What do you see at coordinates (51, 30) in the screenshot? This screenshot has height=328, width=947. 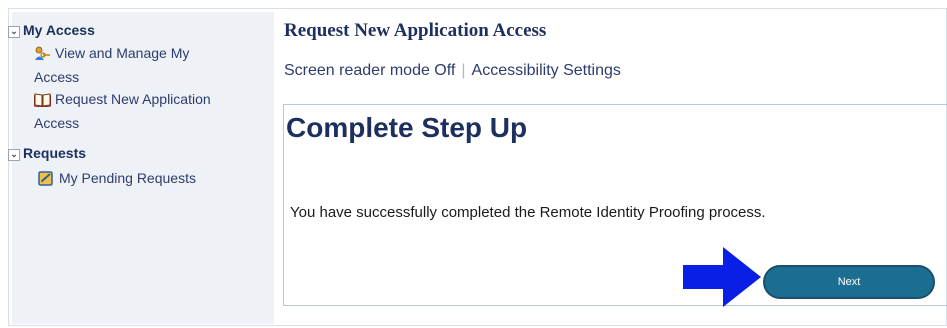 I see `section-header-my-access: ⌄ My Access` at bounding box center [51, 30].